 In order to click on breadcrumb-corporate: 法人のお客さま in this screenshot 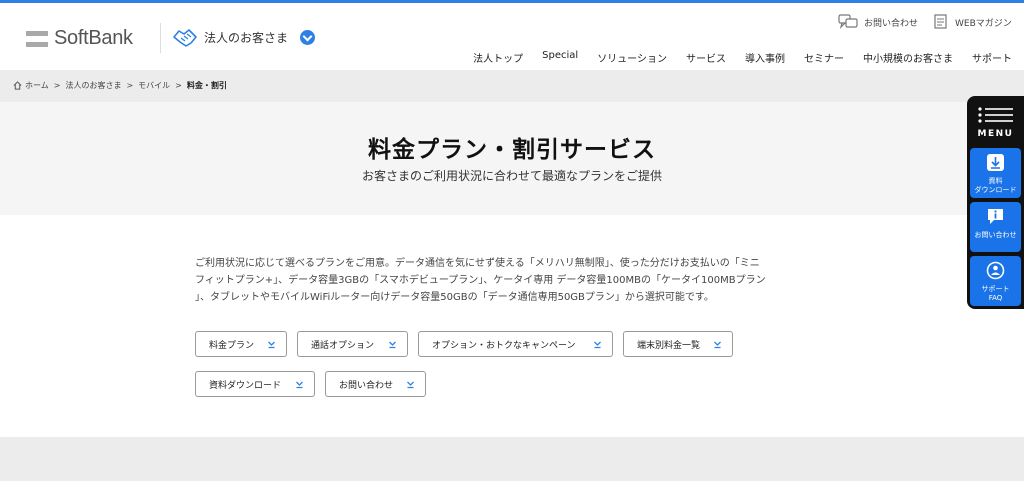, I will do `click(93, 85)`.